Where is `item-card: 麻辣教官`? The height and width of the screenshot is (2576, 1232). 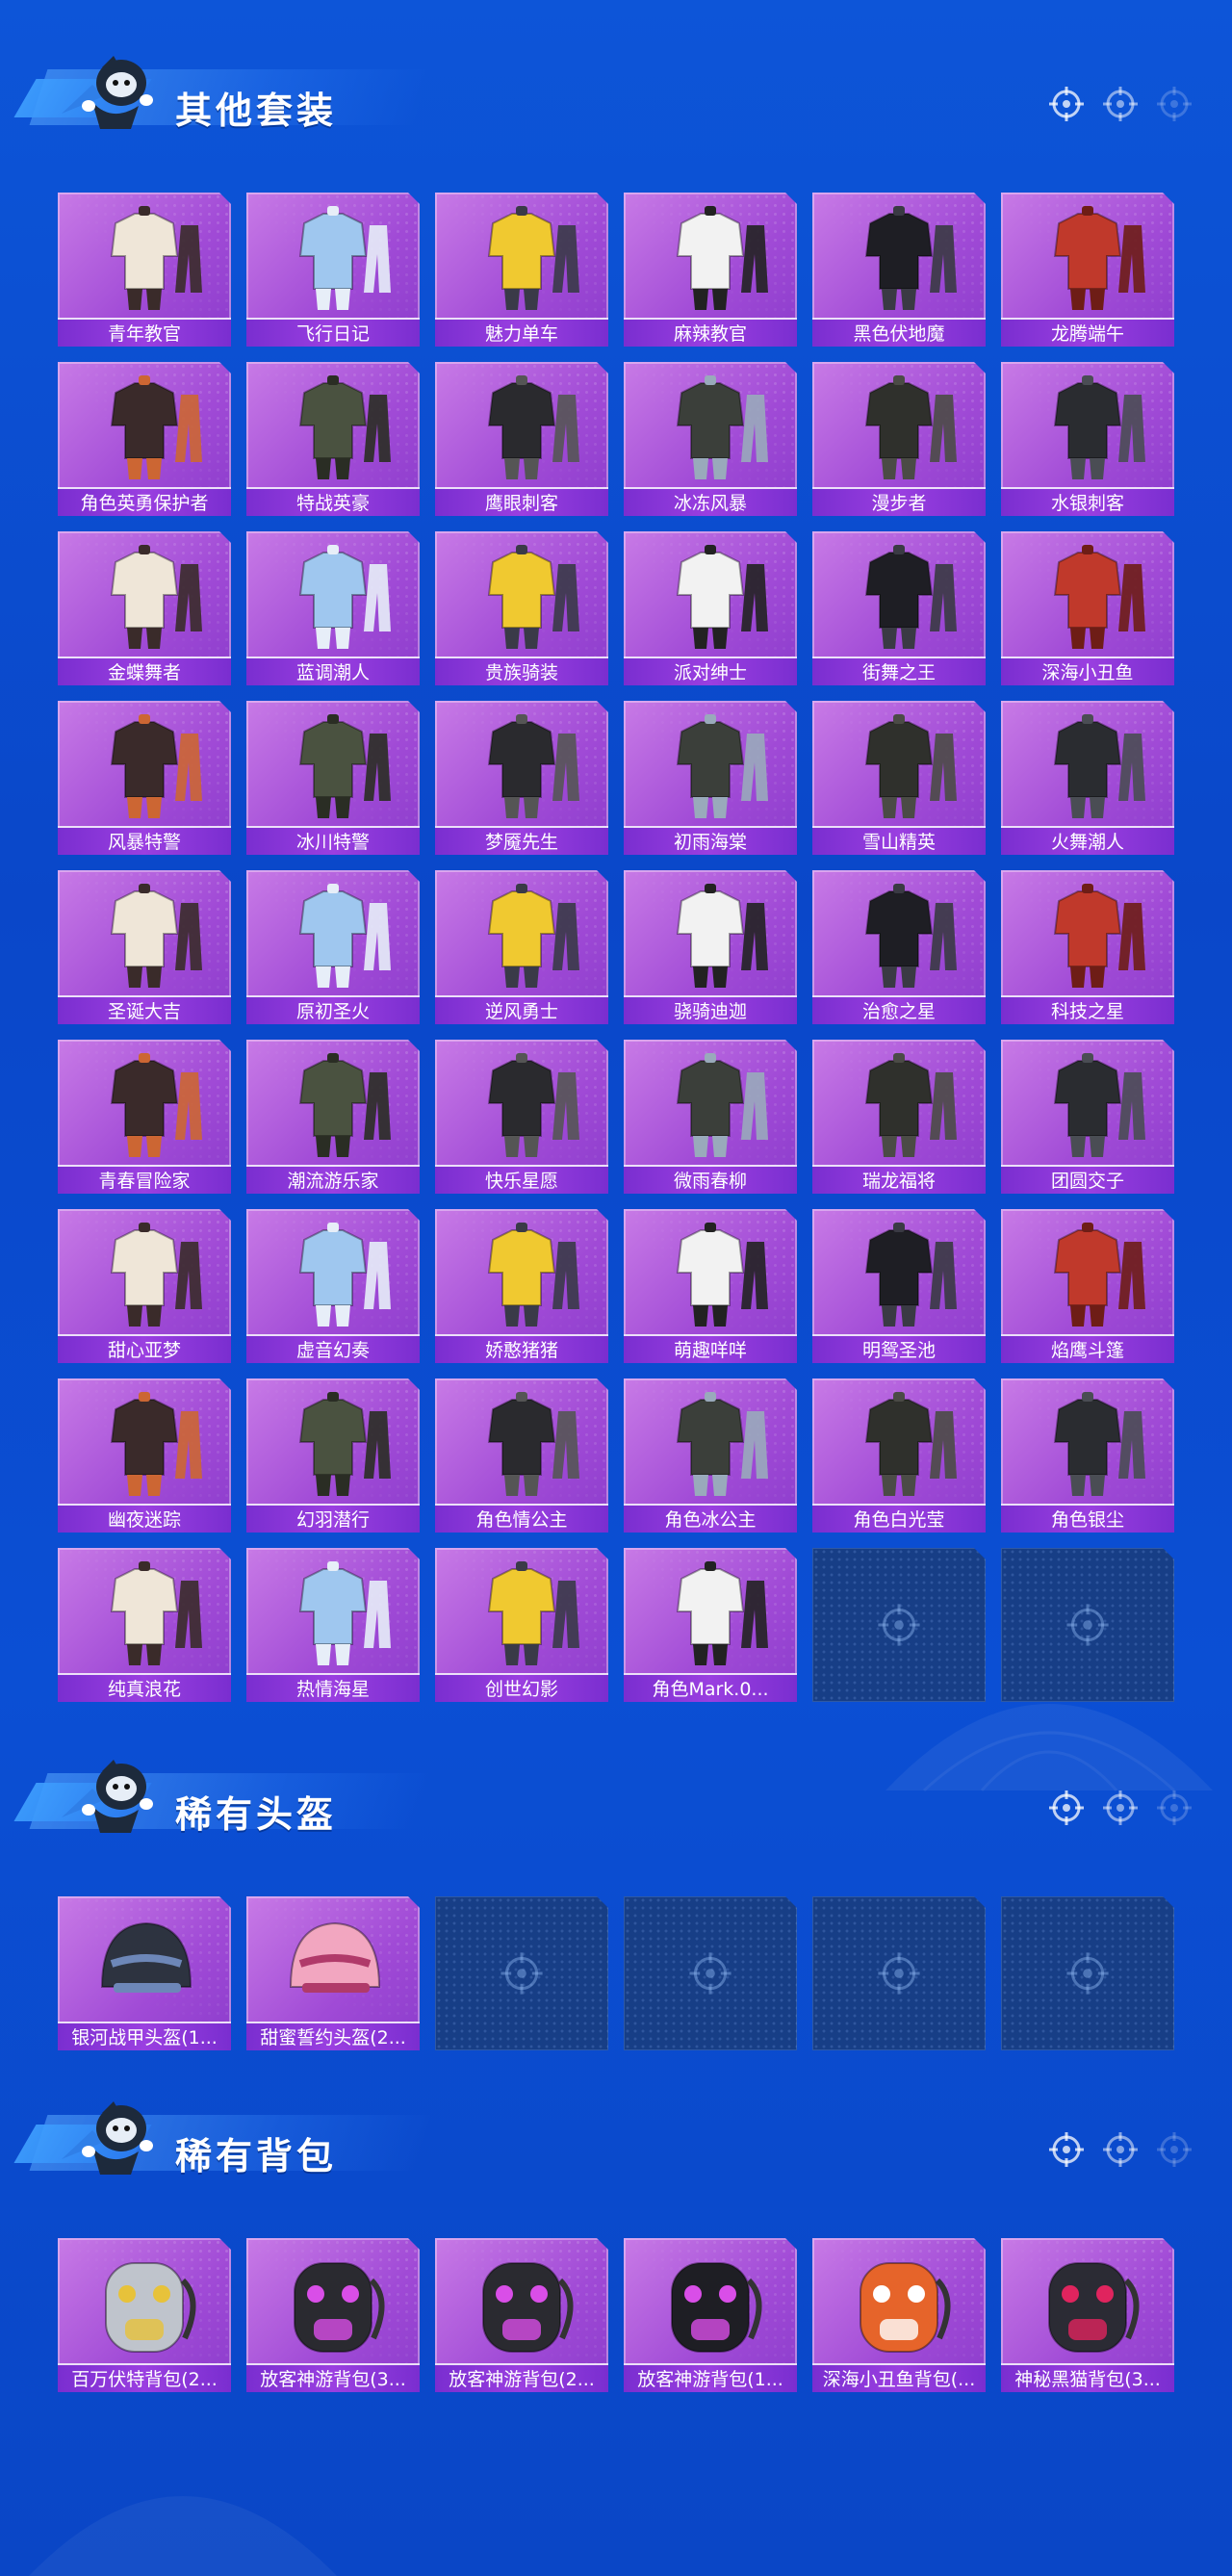 item-card: 麻辣教官 is located at coordinates (710, 270).